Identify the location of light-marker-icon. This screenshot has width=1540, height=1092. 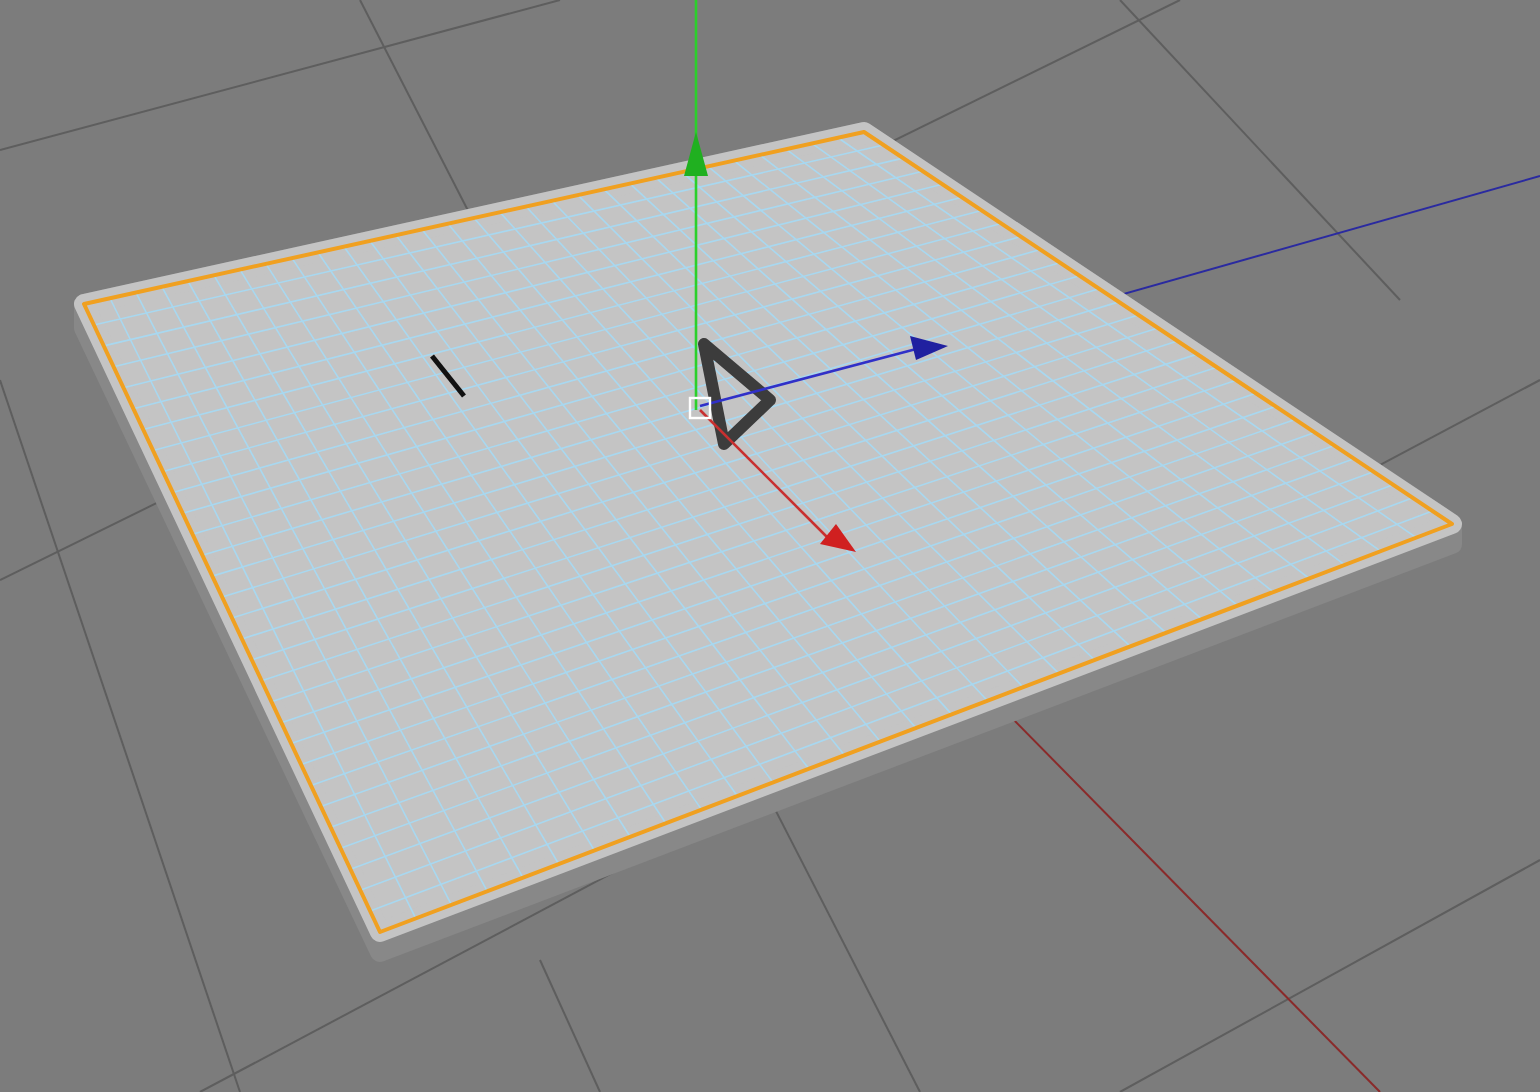
(448, 376).